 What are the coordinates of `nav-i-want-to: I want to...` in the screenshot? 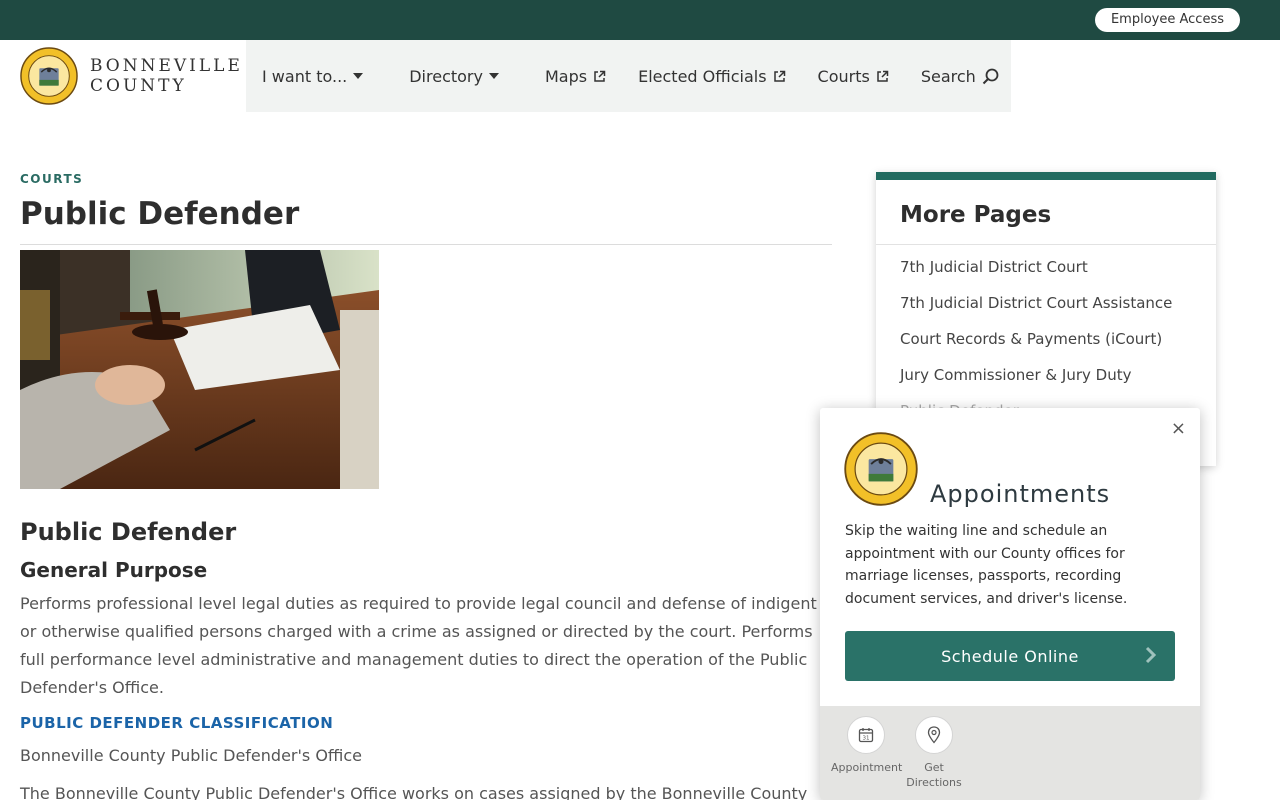 It's located at (312, 76).